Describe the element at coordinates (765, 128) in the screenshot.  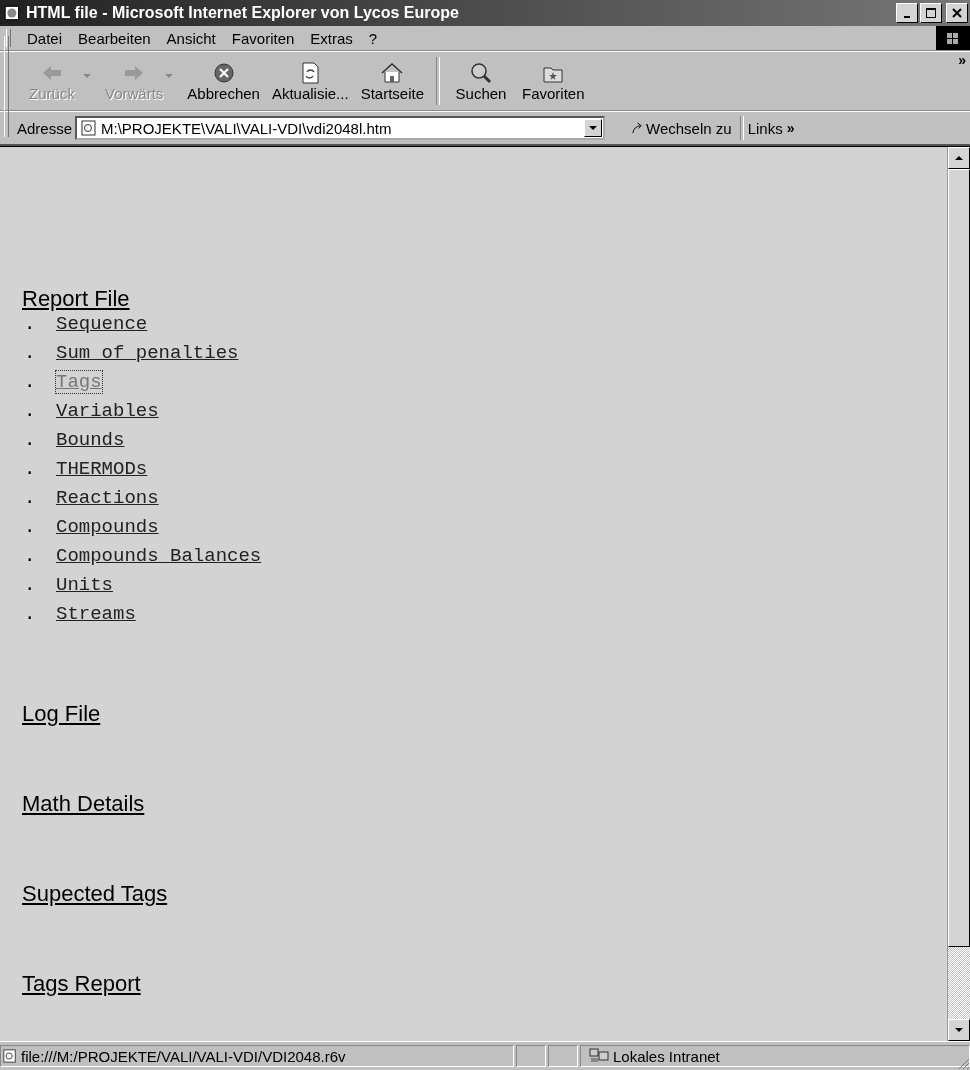
I see `links-button: Links` at that location.